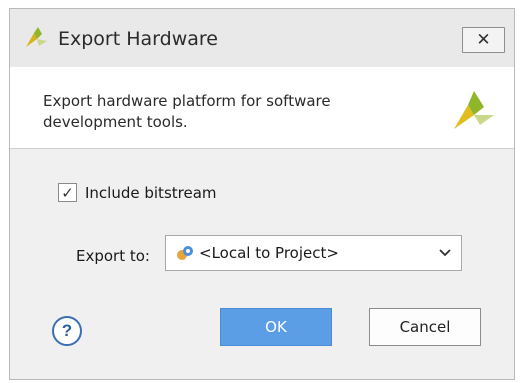 This screenshot has width=520, height=383. What do you see at coordinates (445, 253) in the screenshot?
I see `chevron-down-icon` at bounding box center [445, 253].